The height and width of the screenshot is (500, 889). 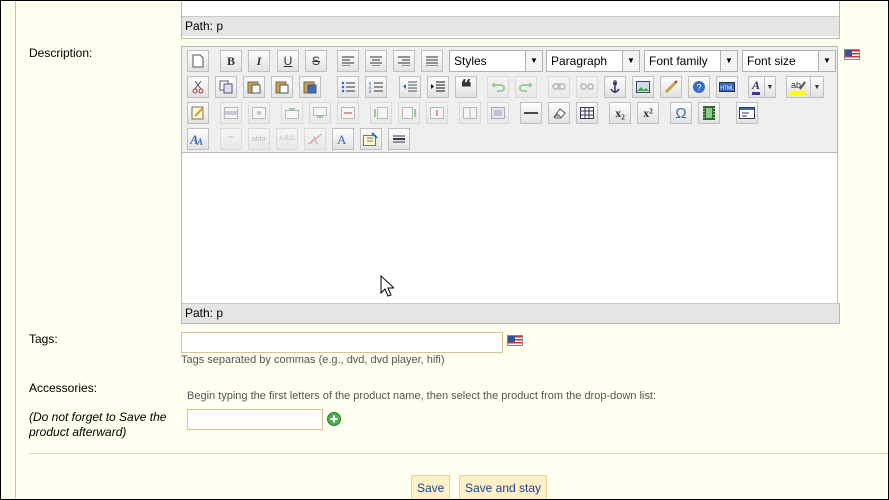 I want to click on insert-text-icon: A, so click(x=343, y=139).